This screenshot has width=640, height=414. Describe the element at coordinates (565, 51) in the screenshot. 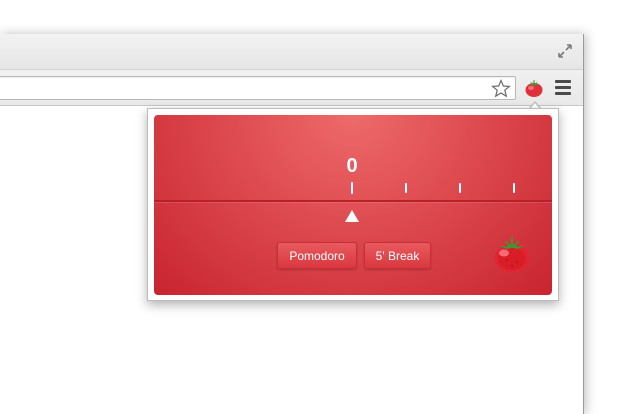

I see `restore-window-icon` at that location.